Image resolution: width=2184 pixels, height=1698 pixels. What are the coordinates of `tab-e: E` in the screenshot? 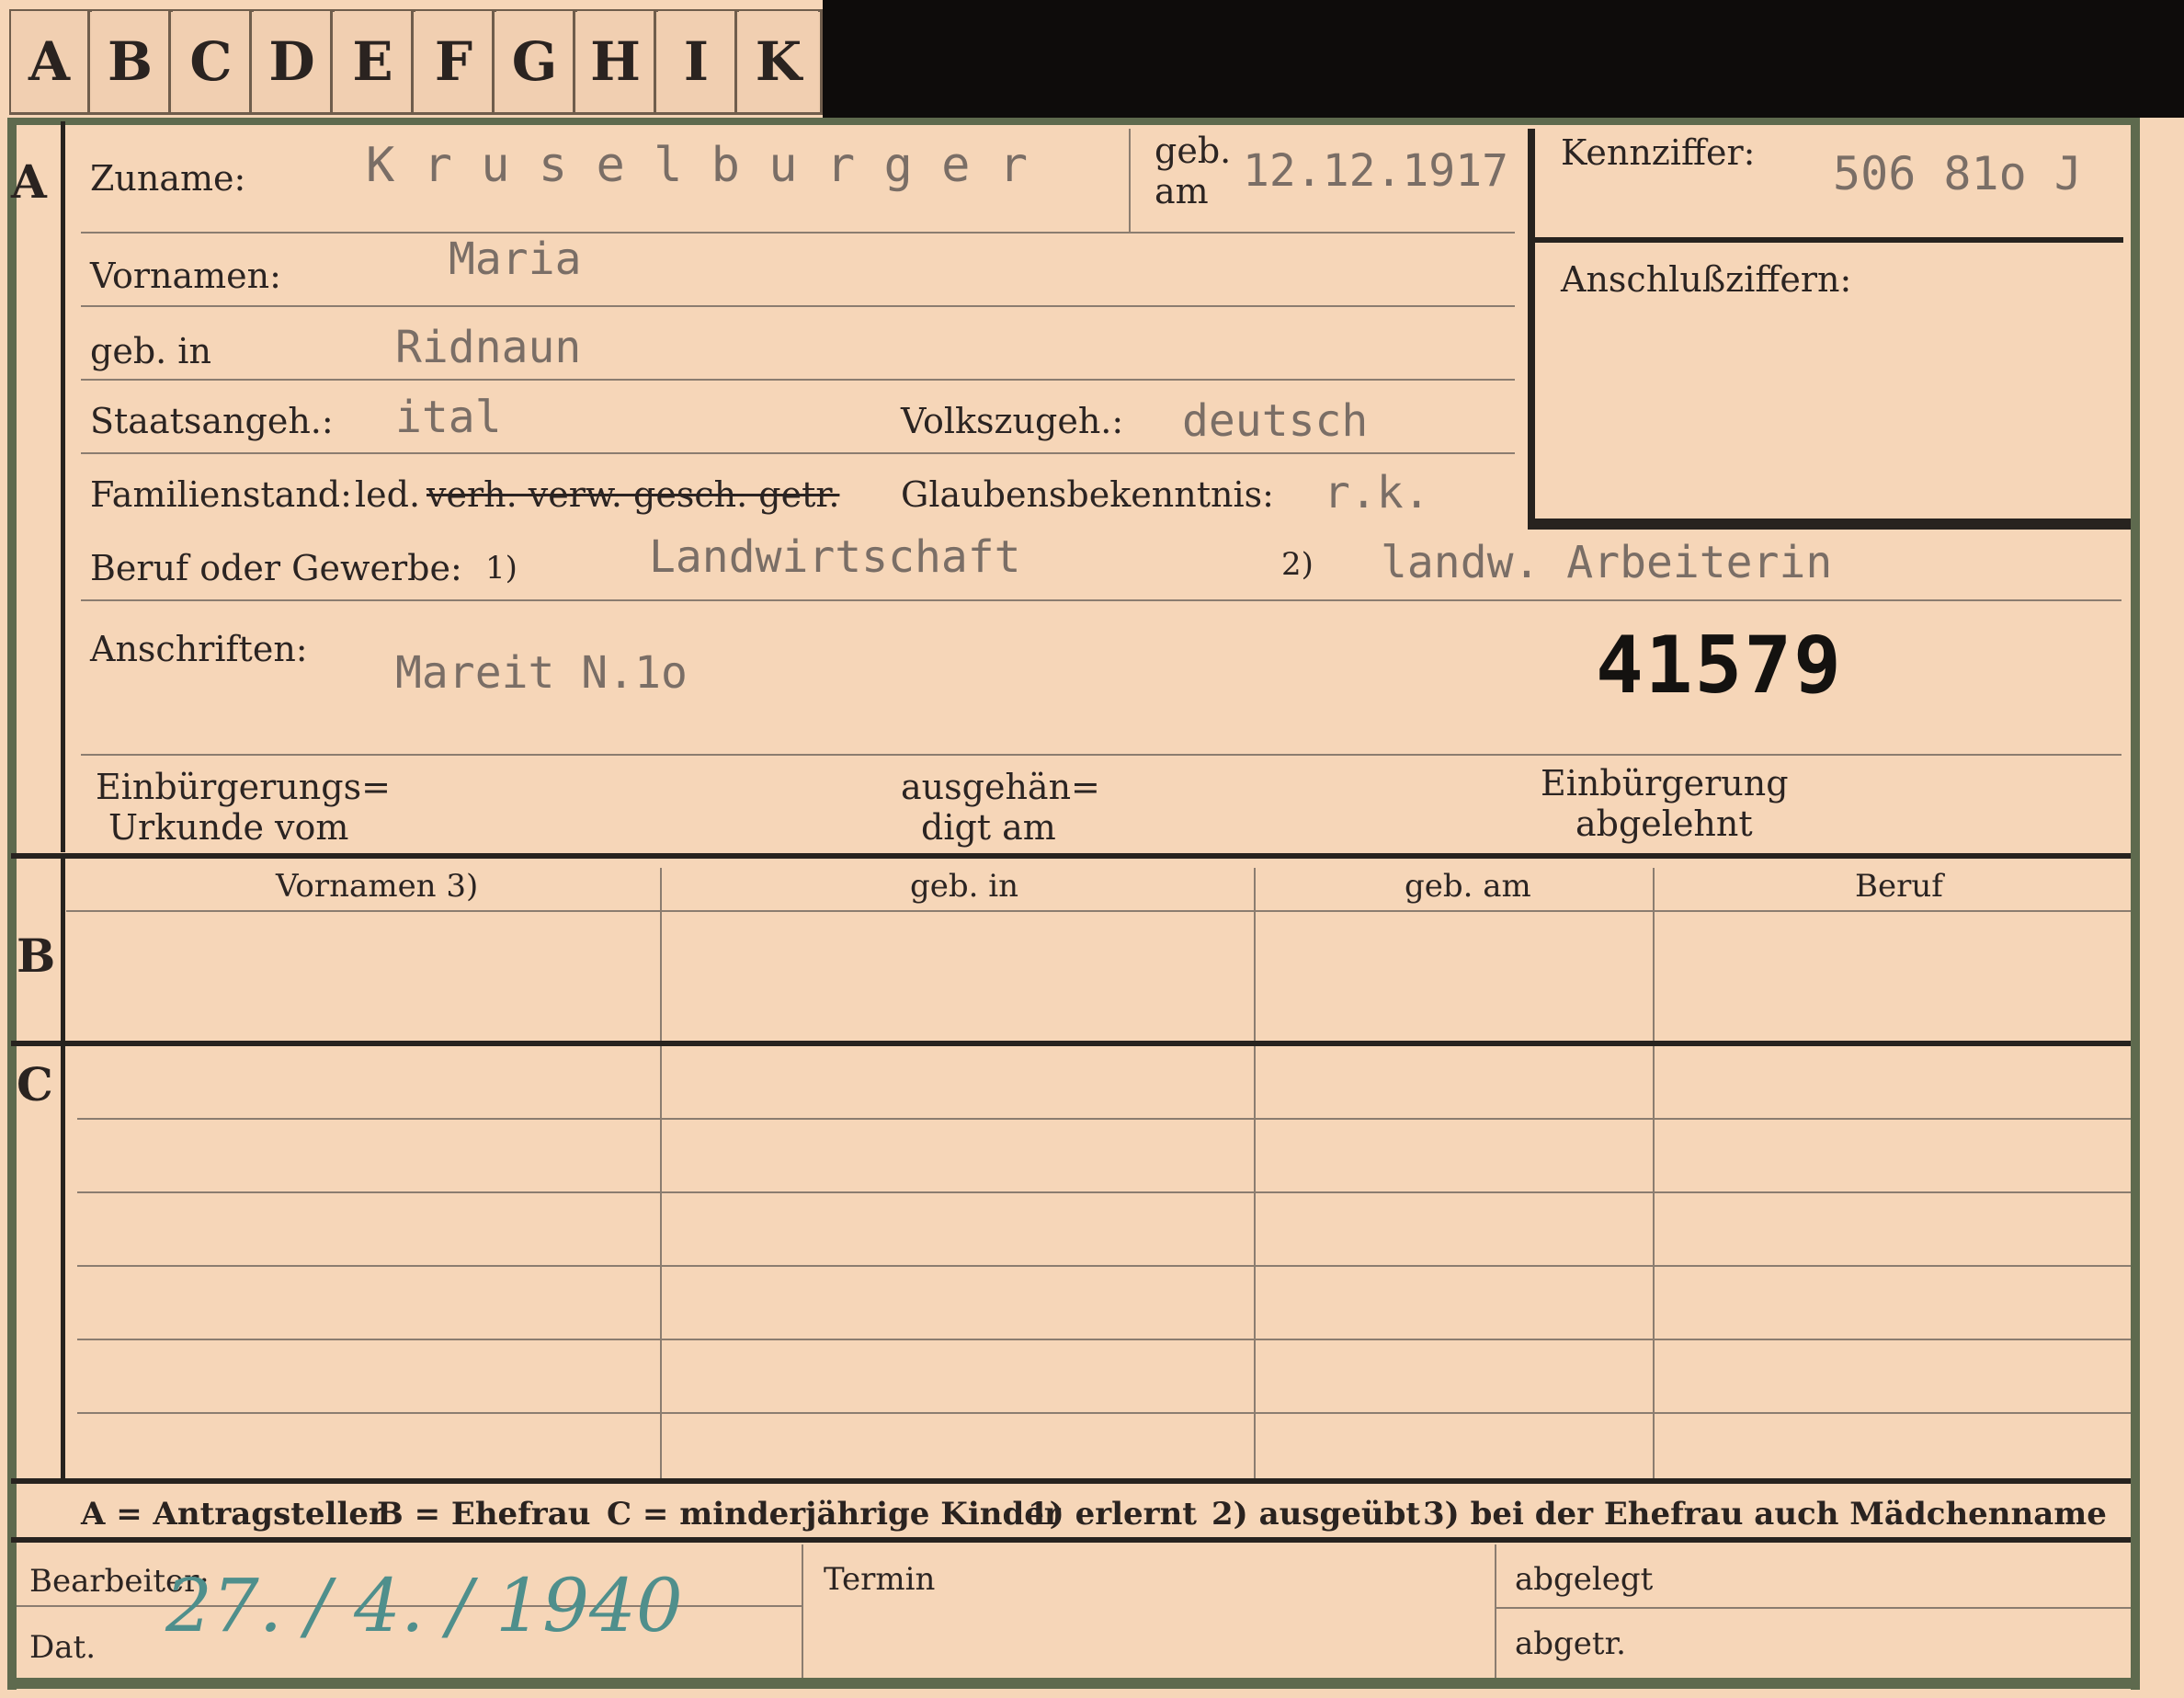 It's located at (374, 61).